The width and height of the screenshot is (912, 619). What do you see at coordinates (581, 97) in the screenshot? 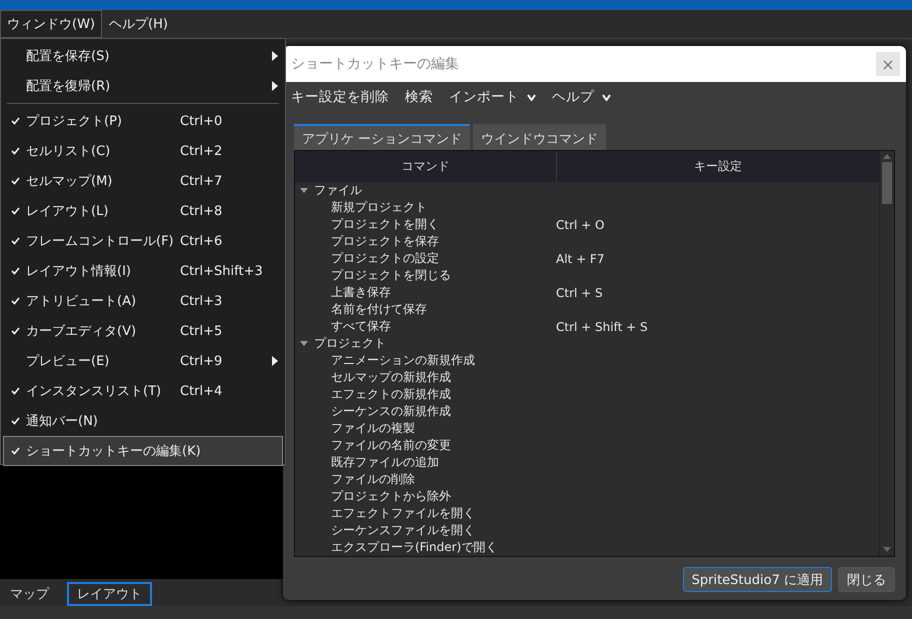
I see `toolbar-menu: ヘルプ` at bounding box center [581, 97].